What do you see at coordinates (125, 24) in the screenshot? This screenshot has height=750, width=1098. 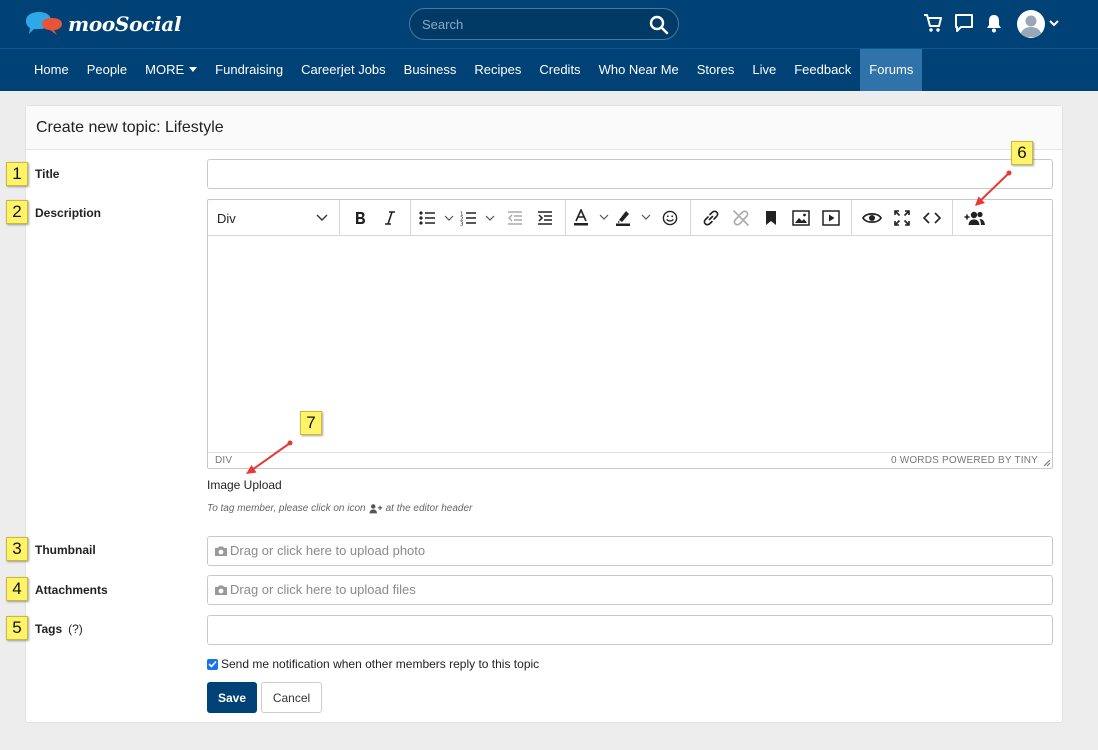 I see `logo-text: mooSocial` at bounding box center [125, 24].